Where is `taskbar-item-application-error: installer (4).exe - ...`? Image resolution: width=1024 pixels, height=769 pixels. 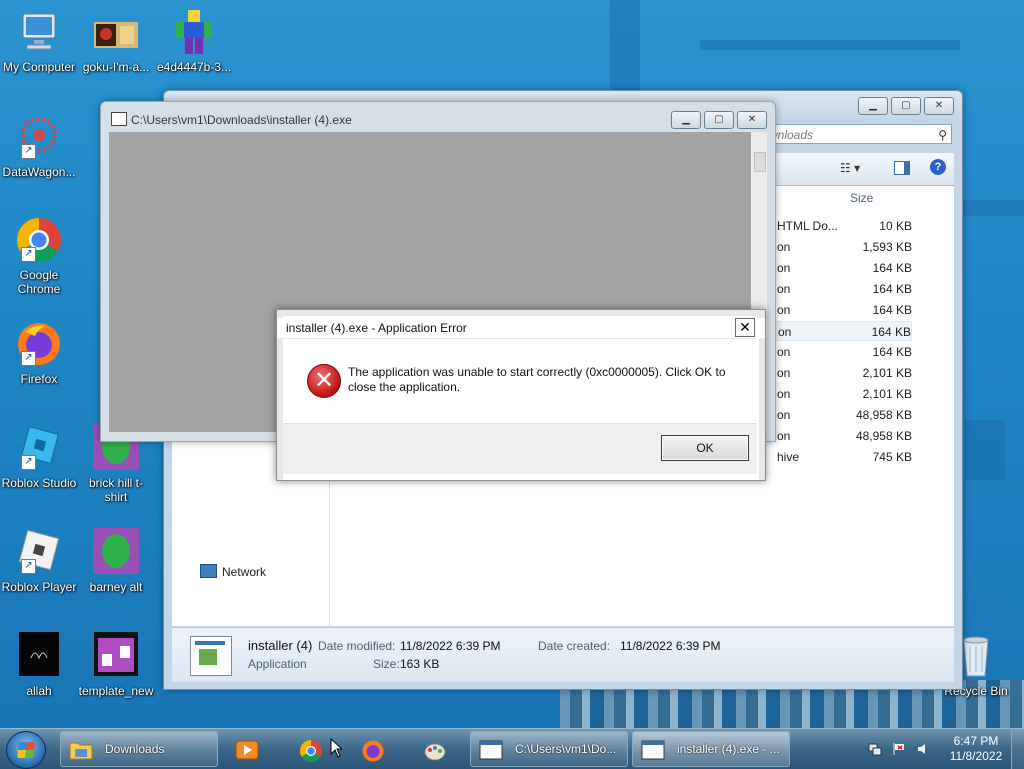
taskbar-item-application-error: installer (4).exe - ... is located at coordinates (711, 749).